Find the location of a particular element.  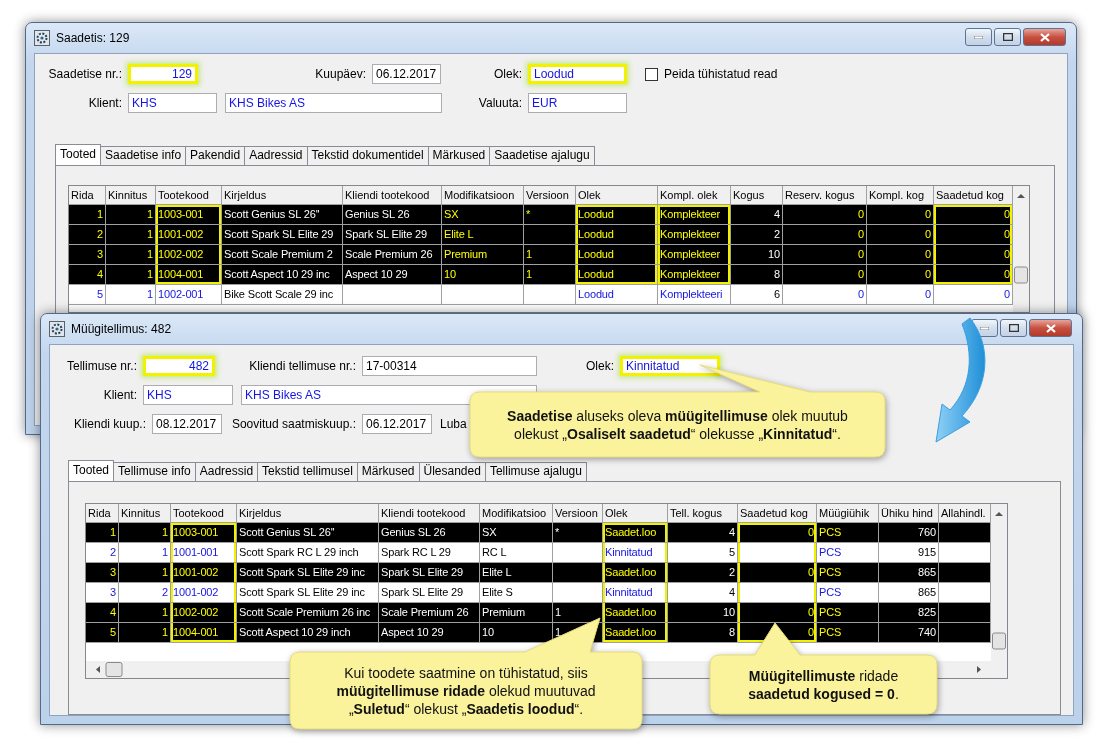

input-field: 08.12.2017 is located at coordinates (187, 424).